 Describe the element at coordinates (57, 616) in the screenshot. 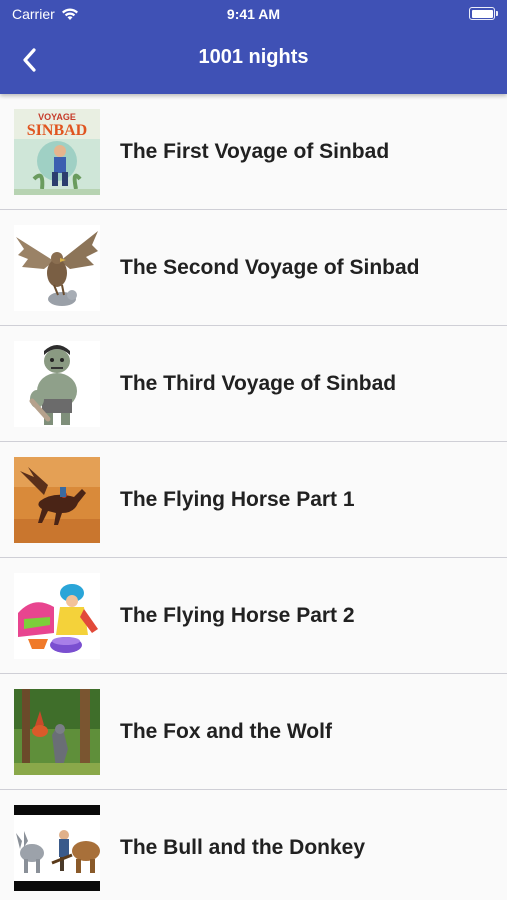

I see `colorful-figure-thumbnail` at that location.